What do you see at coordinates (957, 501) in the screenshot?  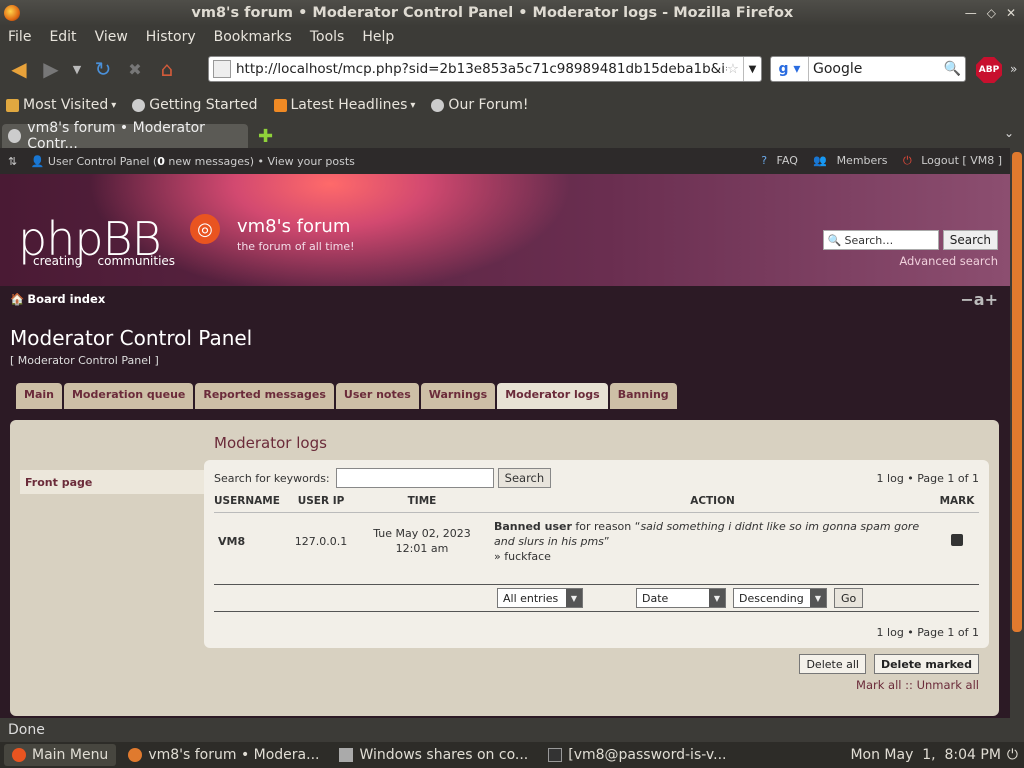 I see `col-mark: MARK` at bounding box center [957, 501].